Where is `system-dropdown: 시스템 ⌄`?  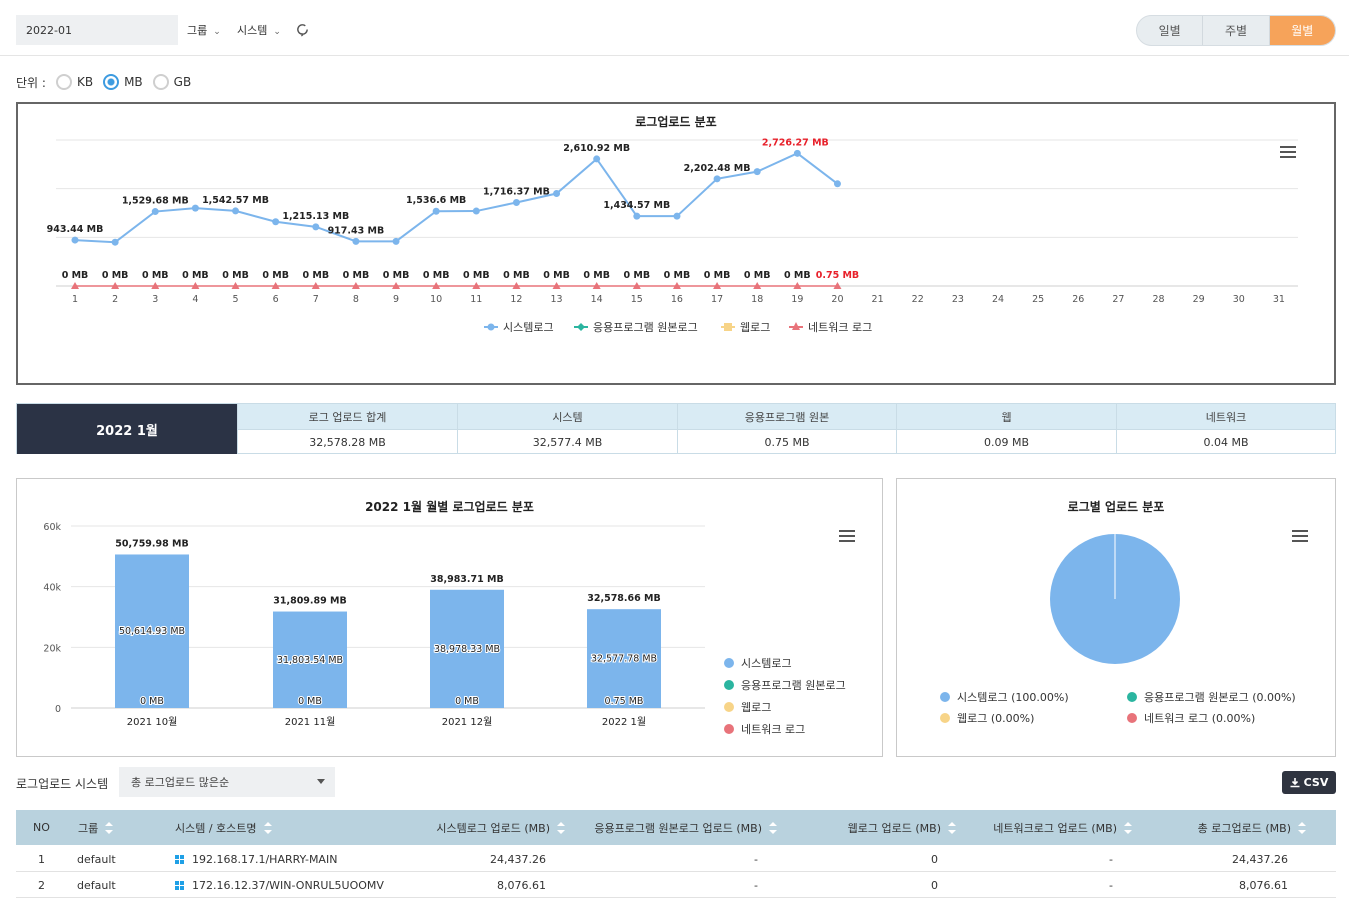 system-dropdown: 시스템 ⌄ is located at coordinates (259, 30).